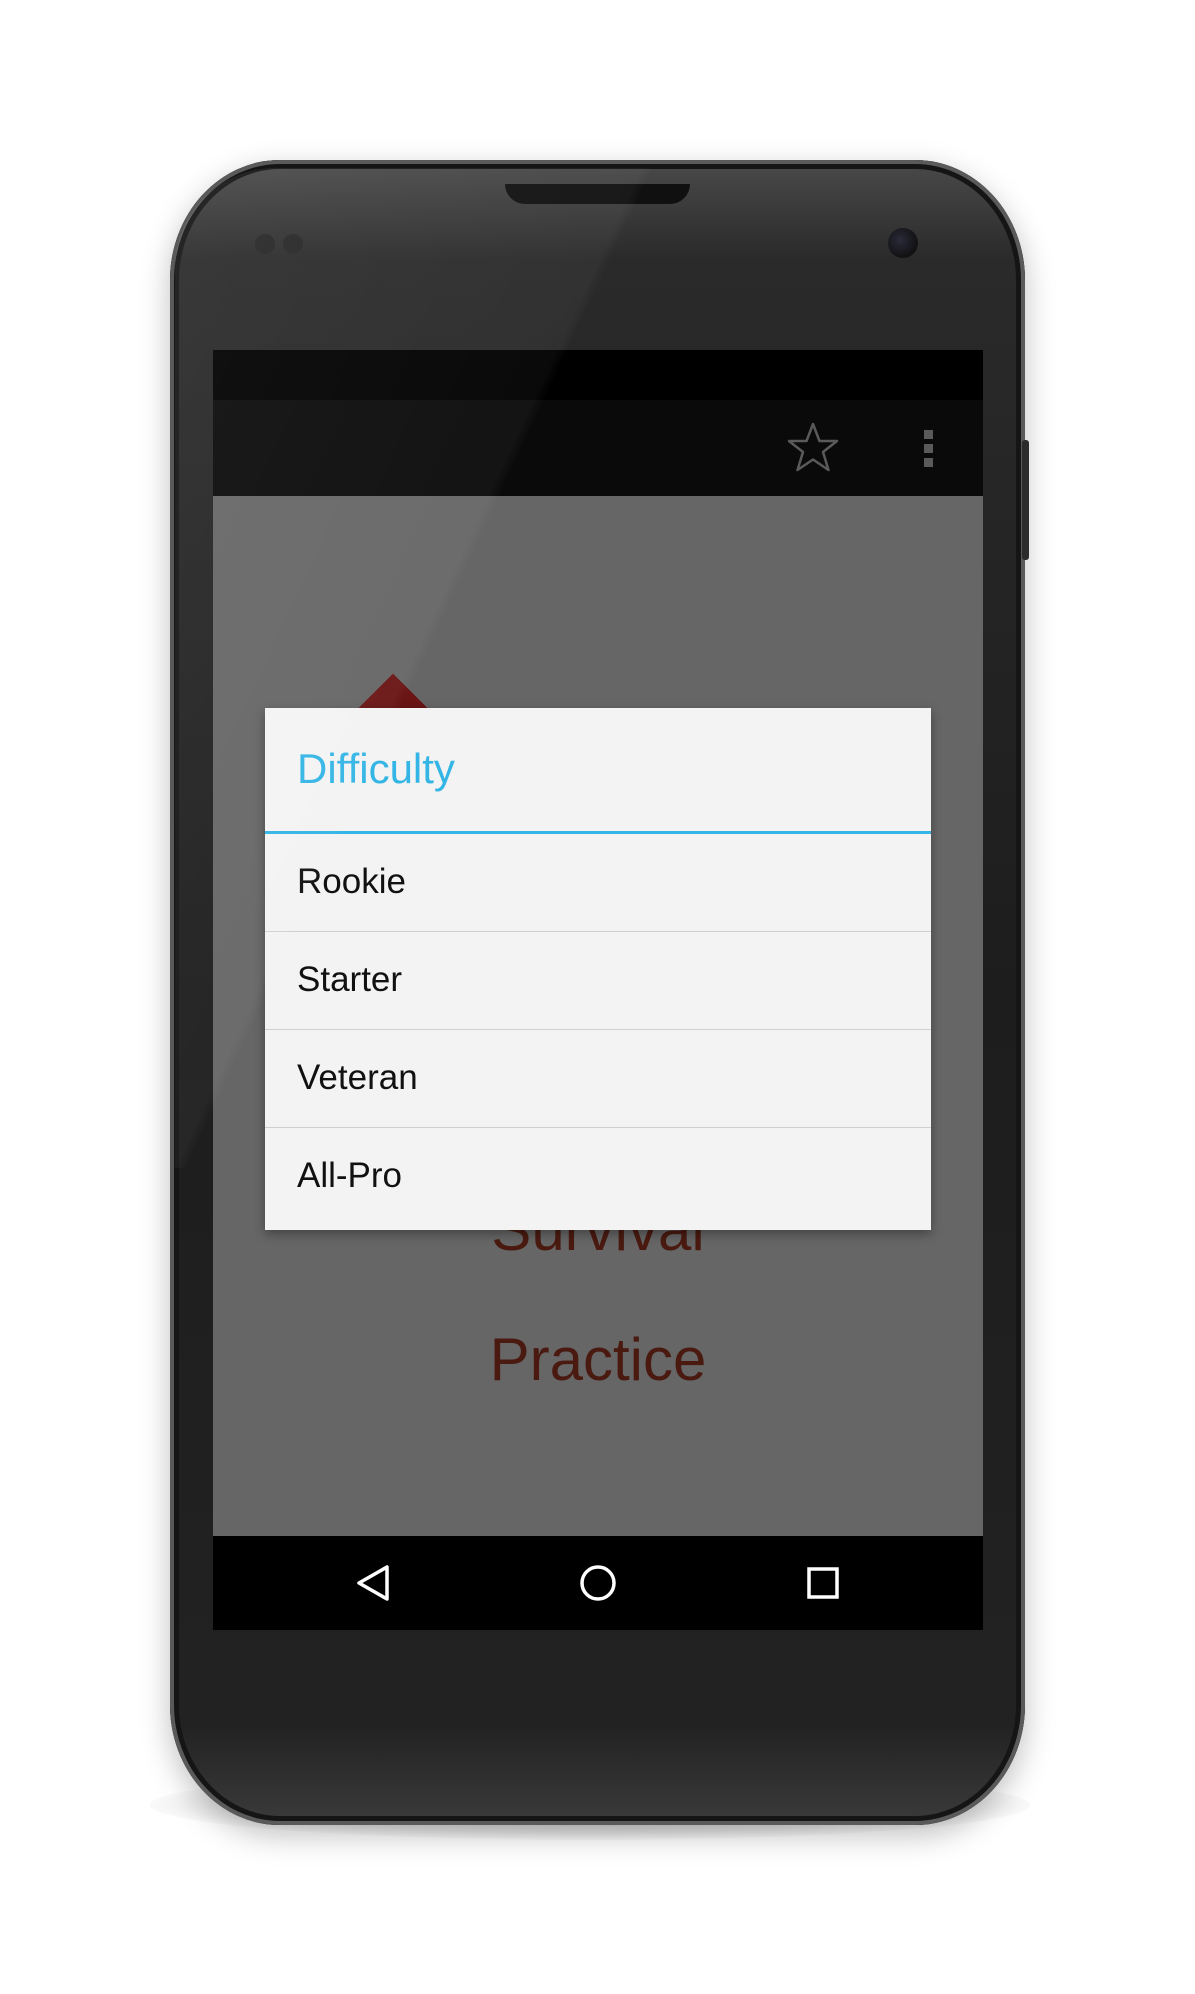 The width and height of the screenshot is (1195, 1994). Describe the element at coordinates (598, 1177) in the screenshot. I see `difficulty-option-all-pro: All-Pro` at that location.